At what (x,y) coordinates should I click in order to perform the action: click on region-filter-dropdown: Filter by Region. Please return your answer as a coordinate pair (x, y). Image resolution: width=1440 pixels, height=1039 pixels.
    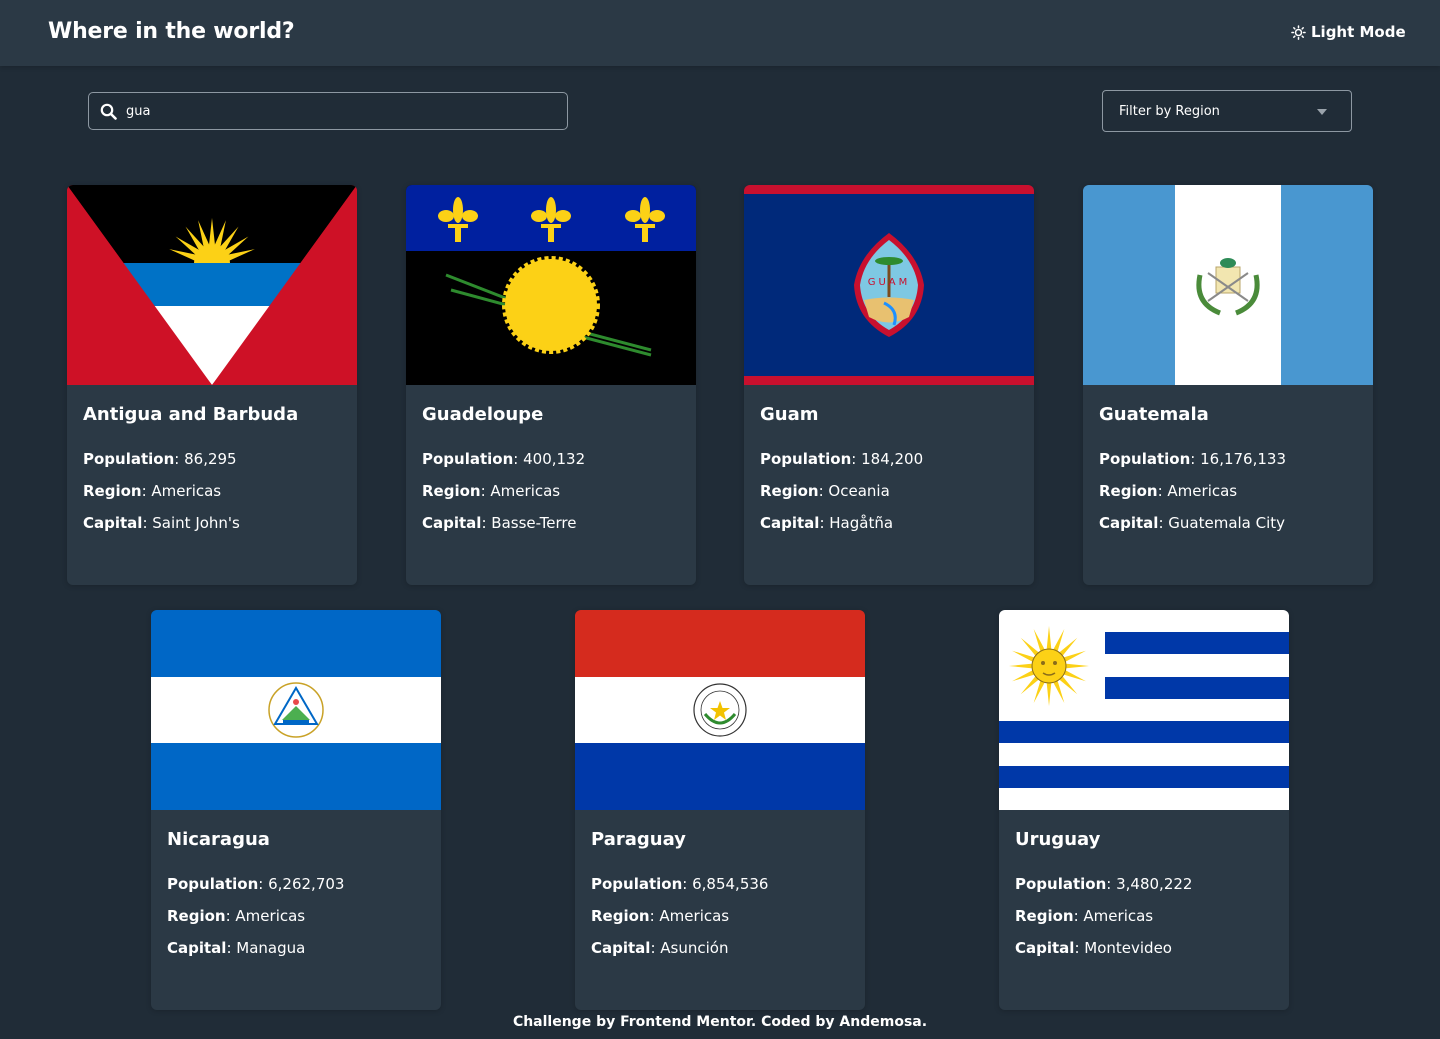
    Looking at the image, I should click on (1227, 111).